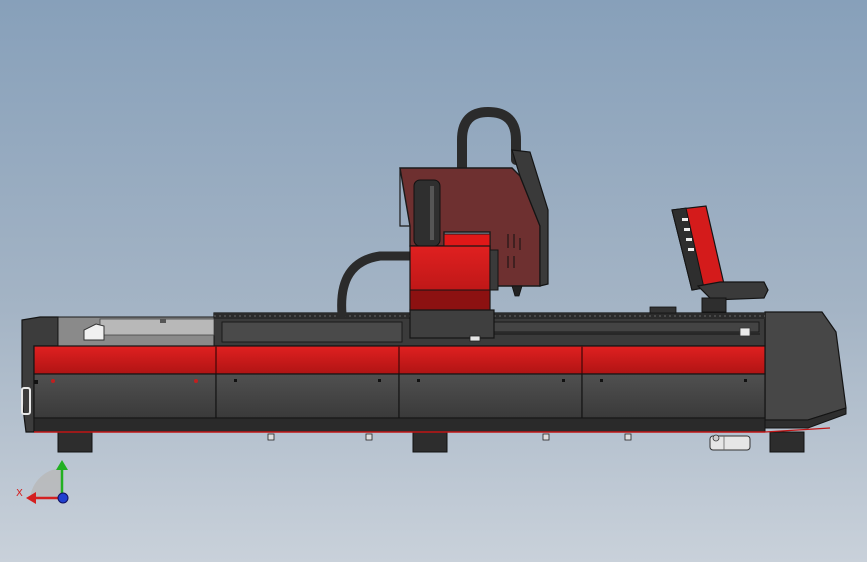 The height and width of the screenshot is (562, 867). I want to click on head-drum, so click(427, 213).